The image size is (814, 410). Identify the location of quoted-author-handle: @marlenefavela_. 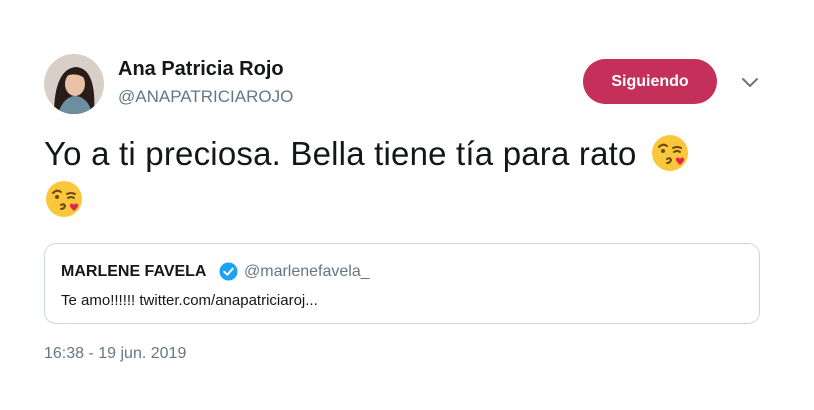
(307, 271).